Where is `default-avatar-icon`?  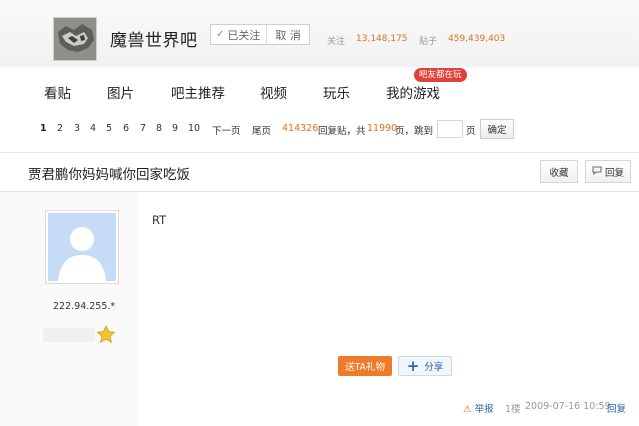
default-avatar-icon is located at coordinates (82, 247).